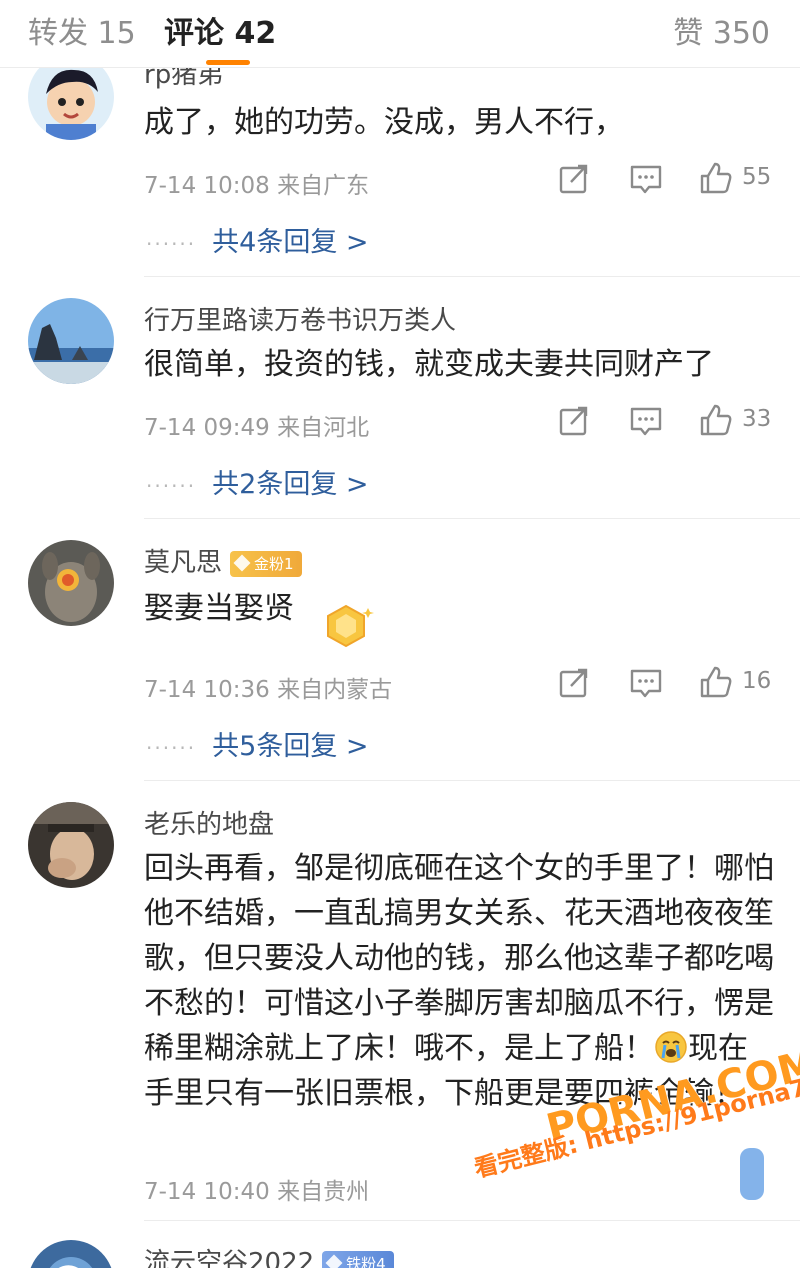 The image size is (800, 1268). I want to click on watermark-blue-mark, so click(752, 1174).